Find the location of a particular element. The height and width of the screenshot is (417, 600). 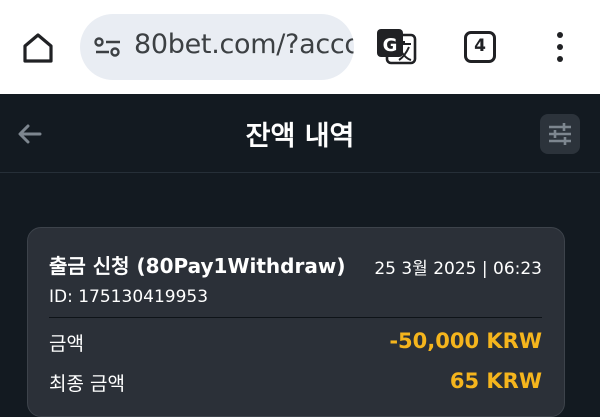

translate-button: G is located at coordinates (396, 47).